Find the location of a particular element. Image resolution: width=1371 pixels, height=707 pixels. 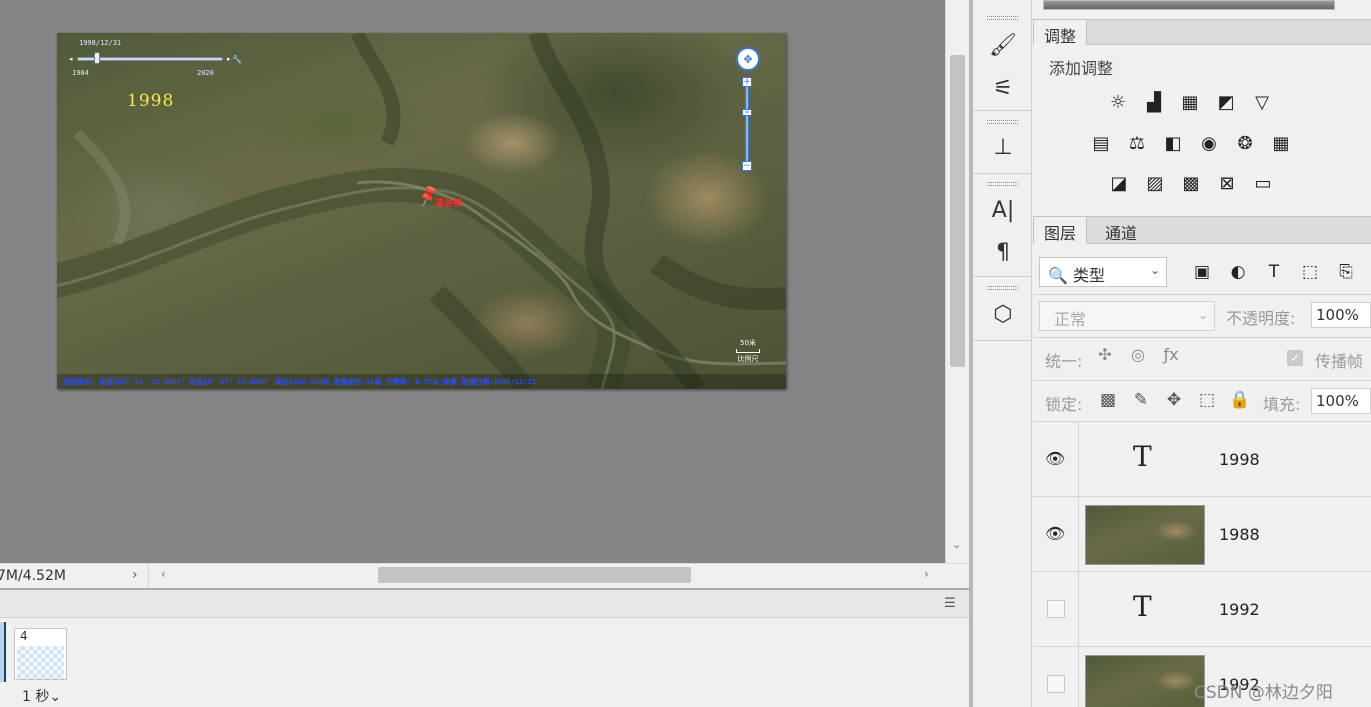

filter-adjustment-icon: ◐ is located at coordinates (1238, 272).